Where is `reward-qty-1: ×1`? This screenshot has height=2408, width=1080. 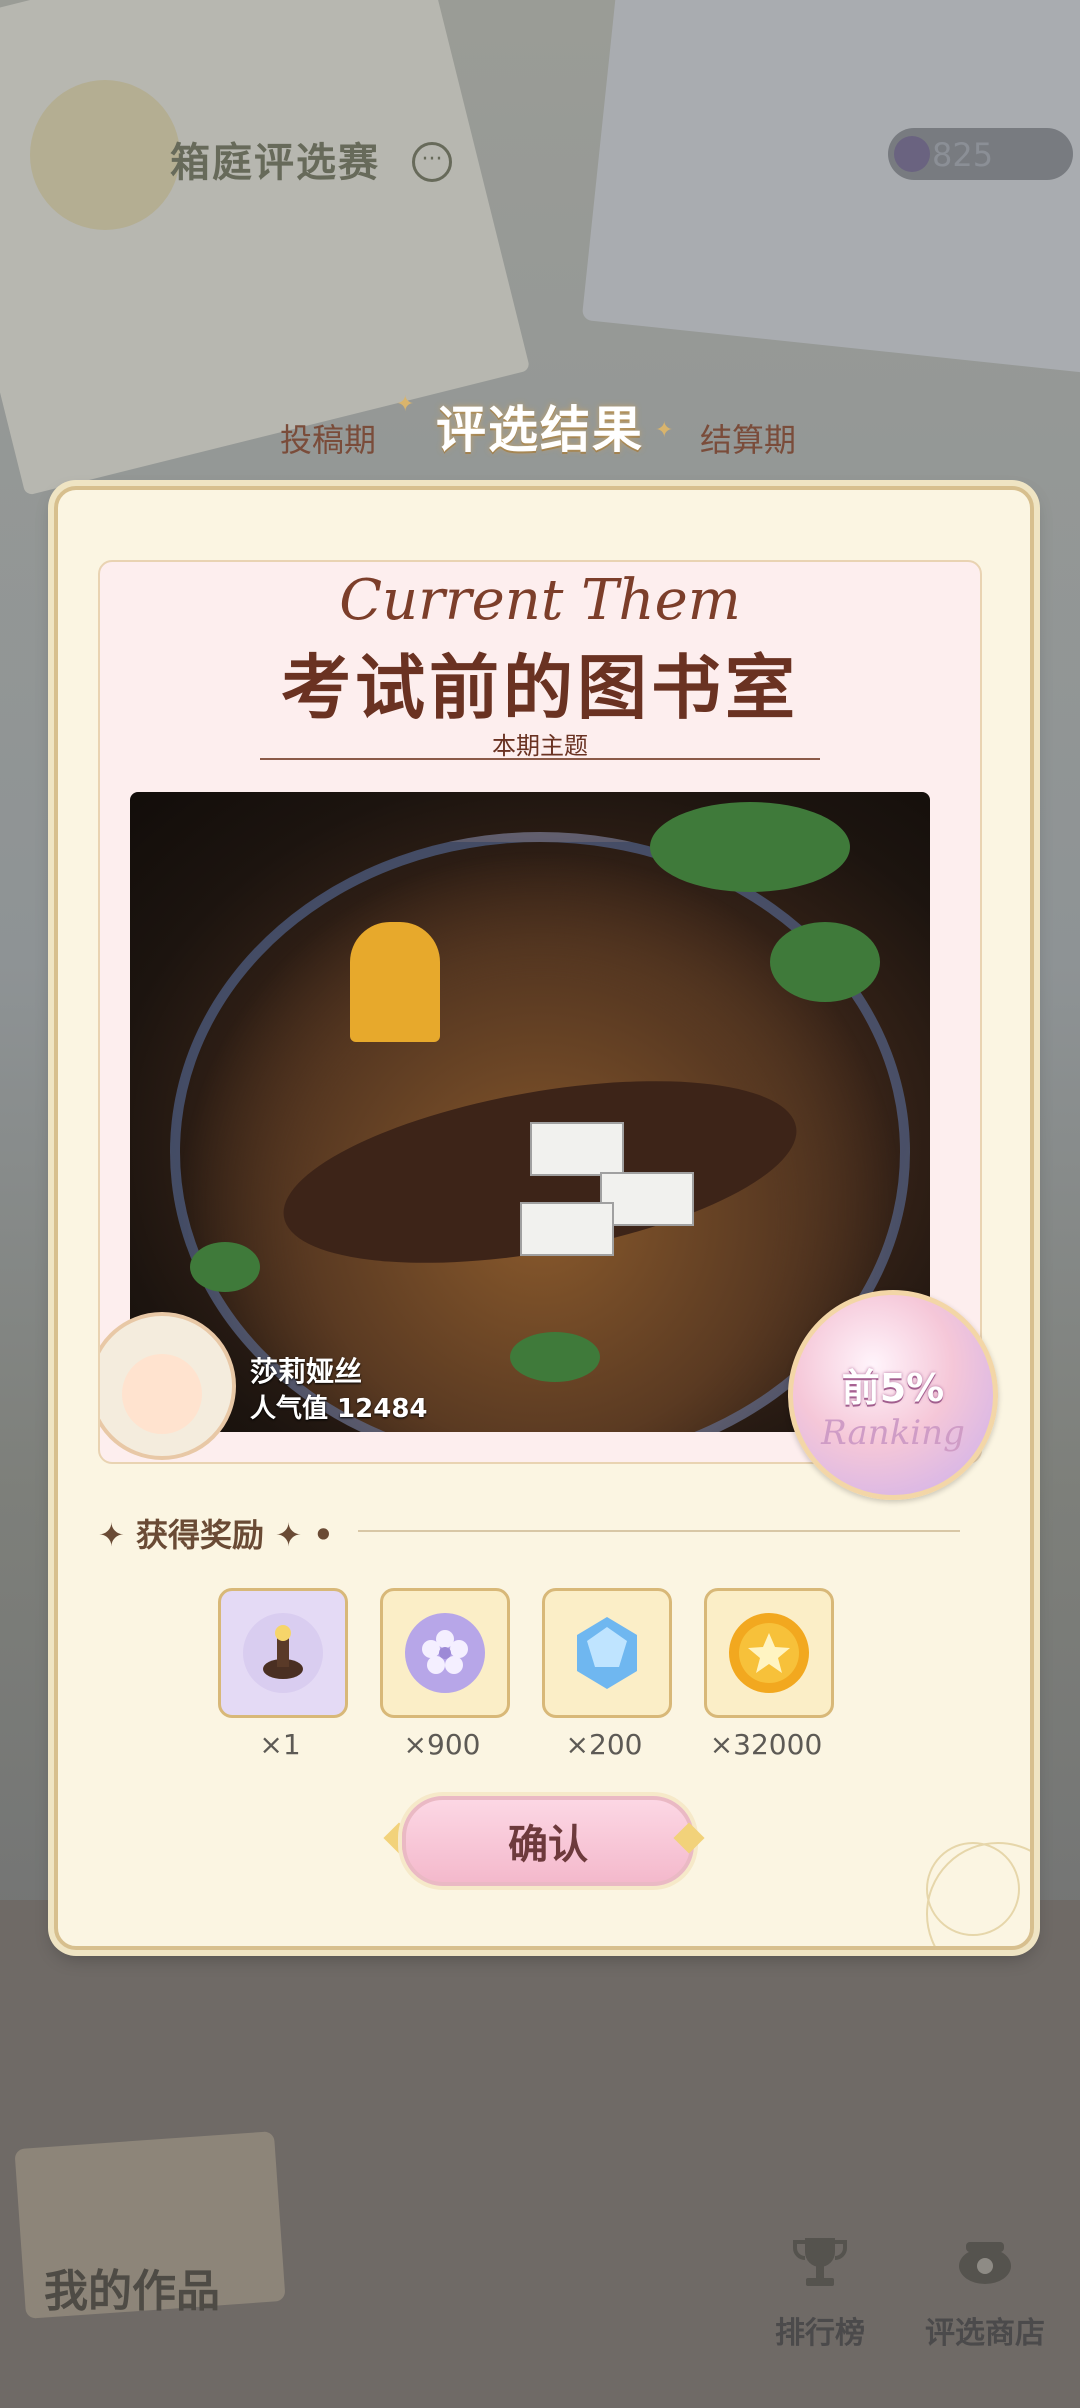
reward-qty-1: ×1 is located at coordinates (280, 1744).